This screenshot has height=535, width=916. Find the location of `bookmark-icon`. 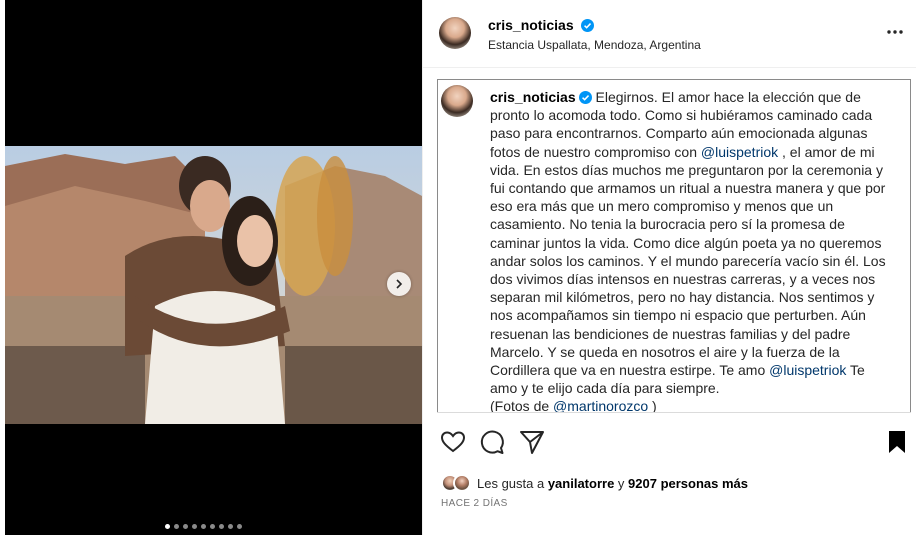

bookmark-icon is located at coordinates (897, 442).